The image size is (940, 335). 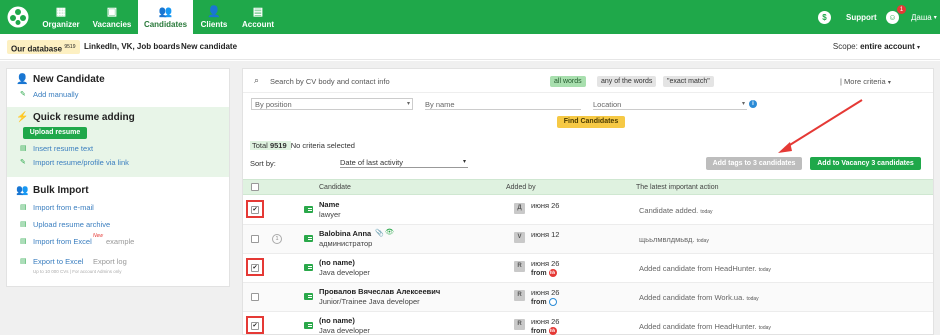 I want to click on total-badge: Total 9519, so click(x=270, y=145).